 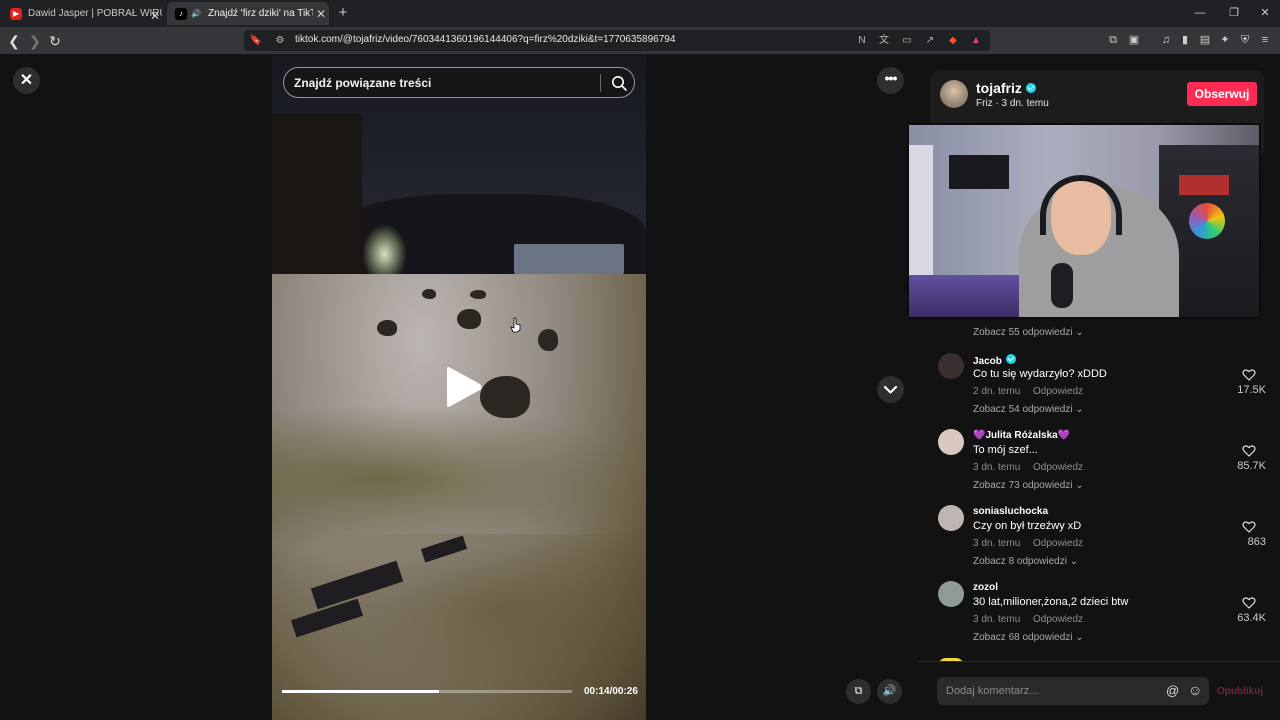 What do you see at coordinates (1240, 691) in the screenshot?
I see `post-comment-button: Opublikuj` at bounding box center [1240, 691].